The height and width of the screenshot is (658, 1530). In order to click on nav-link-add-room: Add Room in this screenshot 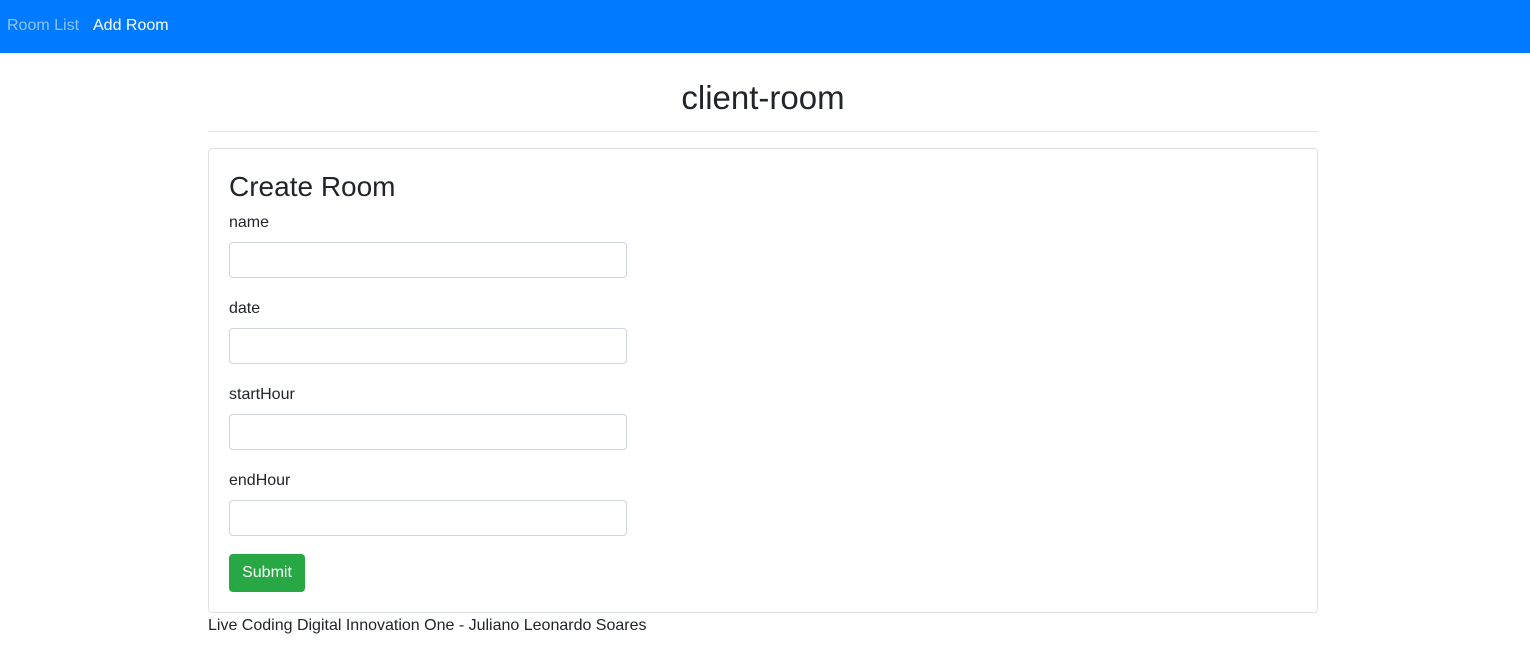, I will do `click(131, 26)`.